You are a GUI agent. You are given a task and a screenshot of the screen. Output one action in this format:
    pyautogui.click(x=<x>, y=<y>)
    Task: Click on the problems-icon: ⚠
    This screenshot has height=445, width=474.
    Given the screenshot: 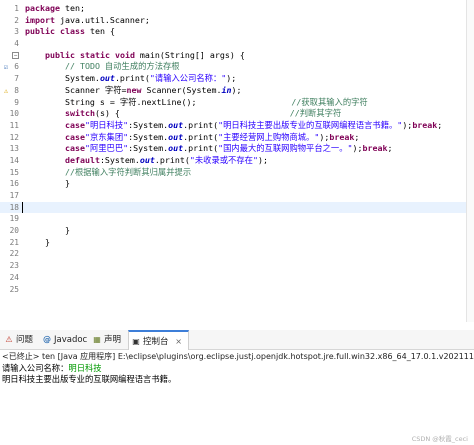 What is the action you would take?
    pyautogui.click(x=9, y=339)
    